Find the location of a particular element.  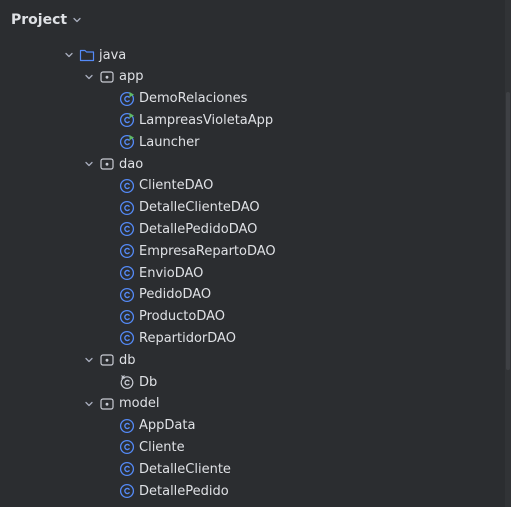

project-view-selector: Project is located at coordinates (46, 20).